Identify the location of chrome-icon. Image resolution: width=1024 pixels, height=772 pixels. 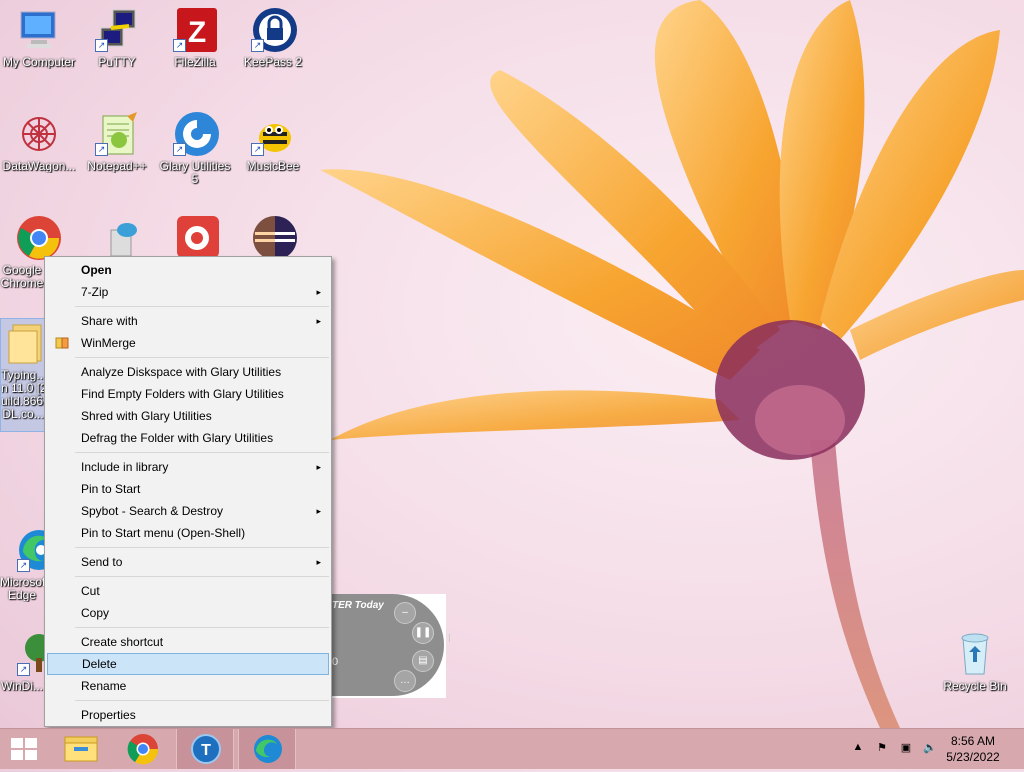
(39, 238).